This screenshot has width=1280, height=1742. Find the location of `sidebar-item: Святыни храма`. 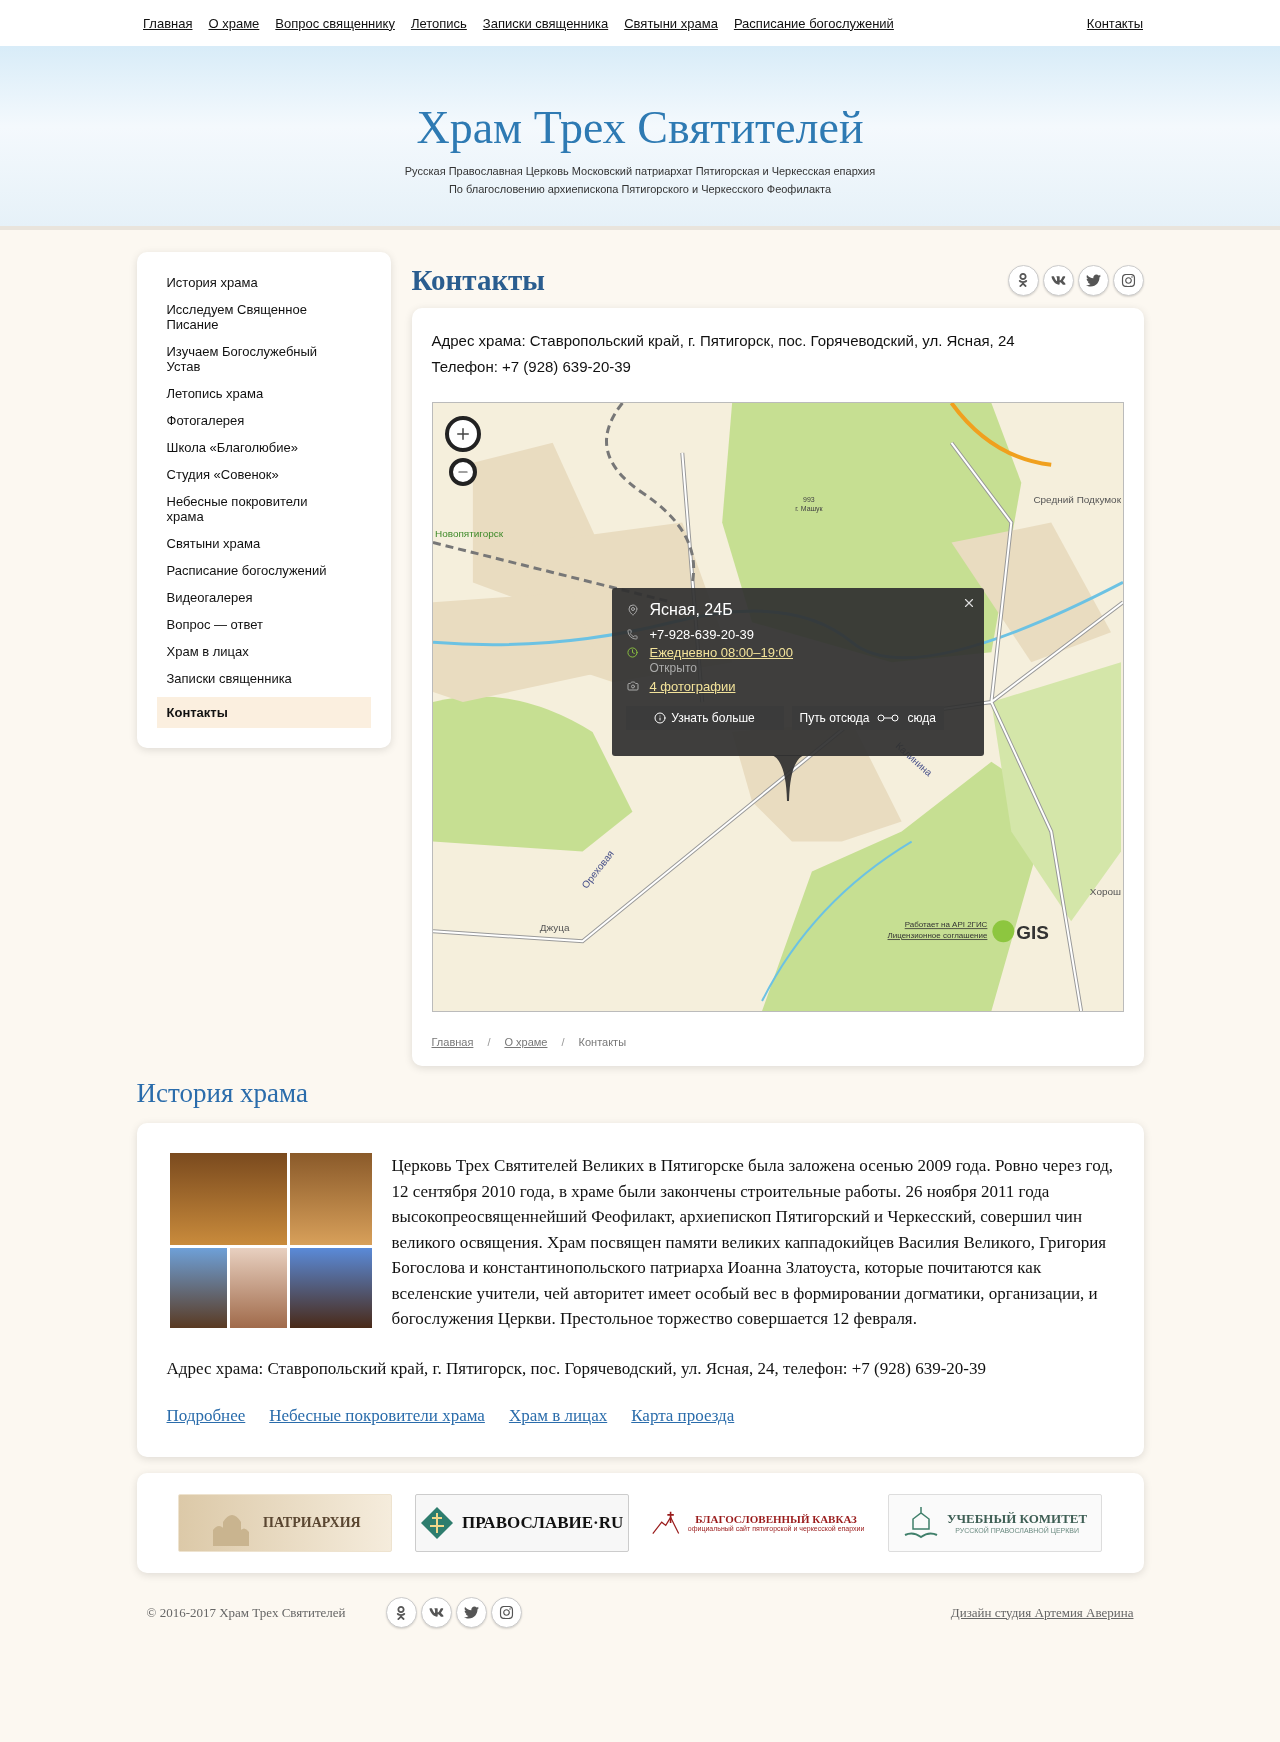

sidebar-item: Святыни храма is located at coordinates (263, 543).